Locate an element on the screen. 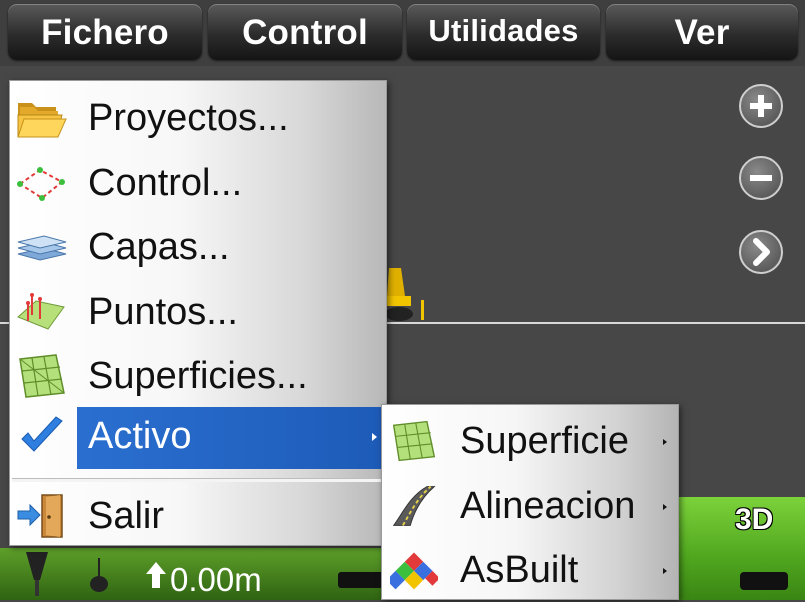 The image size is (805, 602). minus-icon is located at coordinates (761, 178).